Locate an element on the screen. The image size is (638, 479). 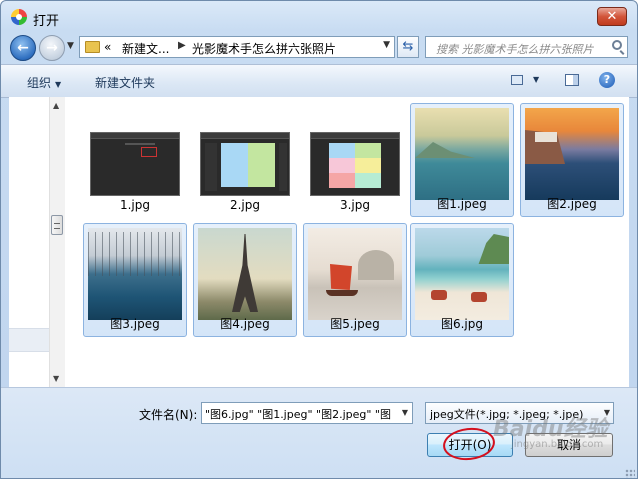
file-item-2-jpg: 2.jpg is located at coordinates (245, 160).